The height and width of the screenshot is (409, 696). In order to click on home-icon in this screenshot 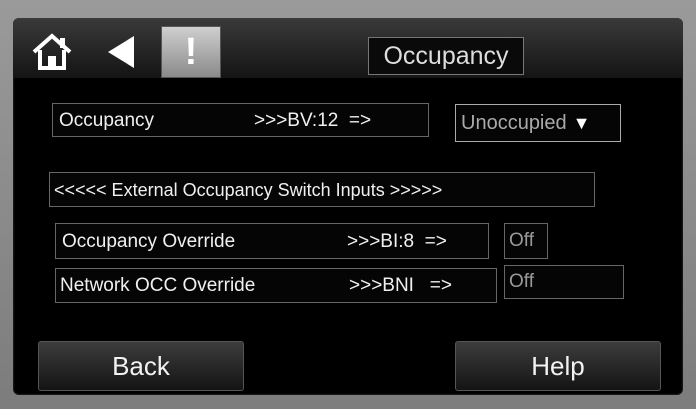, I will do `click(52, 51)`.